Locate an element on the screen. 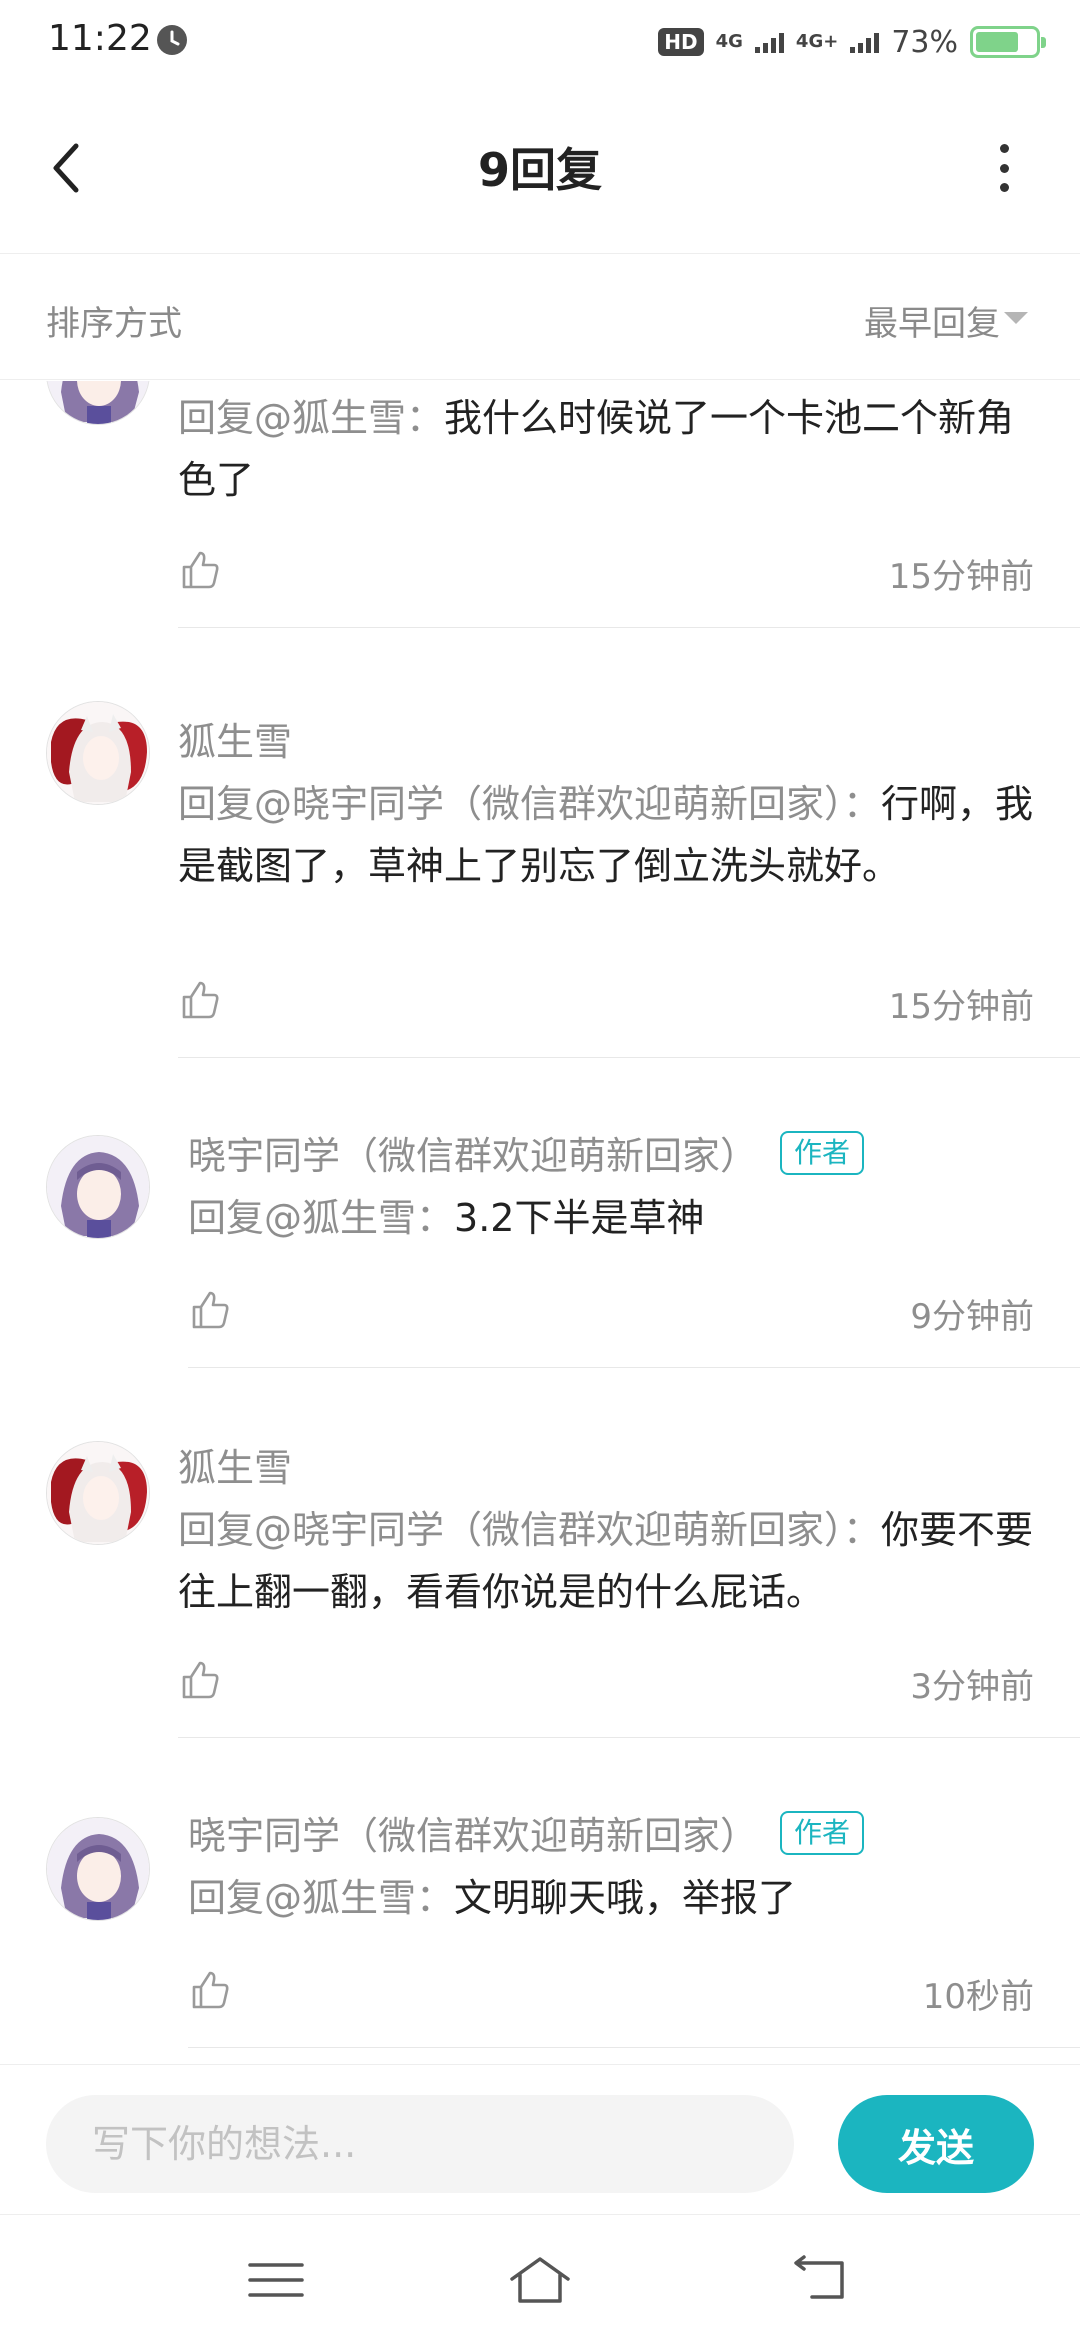 The width and height of the screenshot is (1080, 2340). reply-item: 回复@狐生雪：我什么时候说了一个卡池二个新角色了 15分钟前 is located at coordinates (540, 505).